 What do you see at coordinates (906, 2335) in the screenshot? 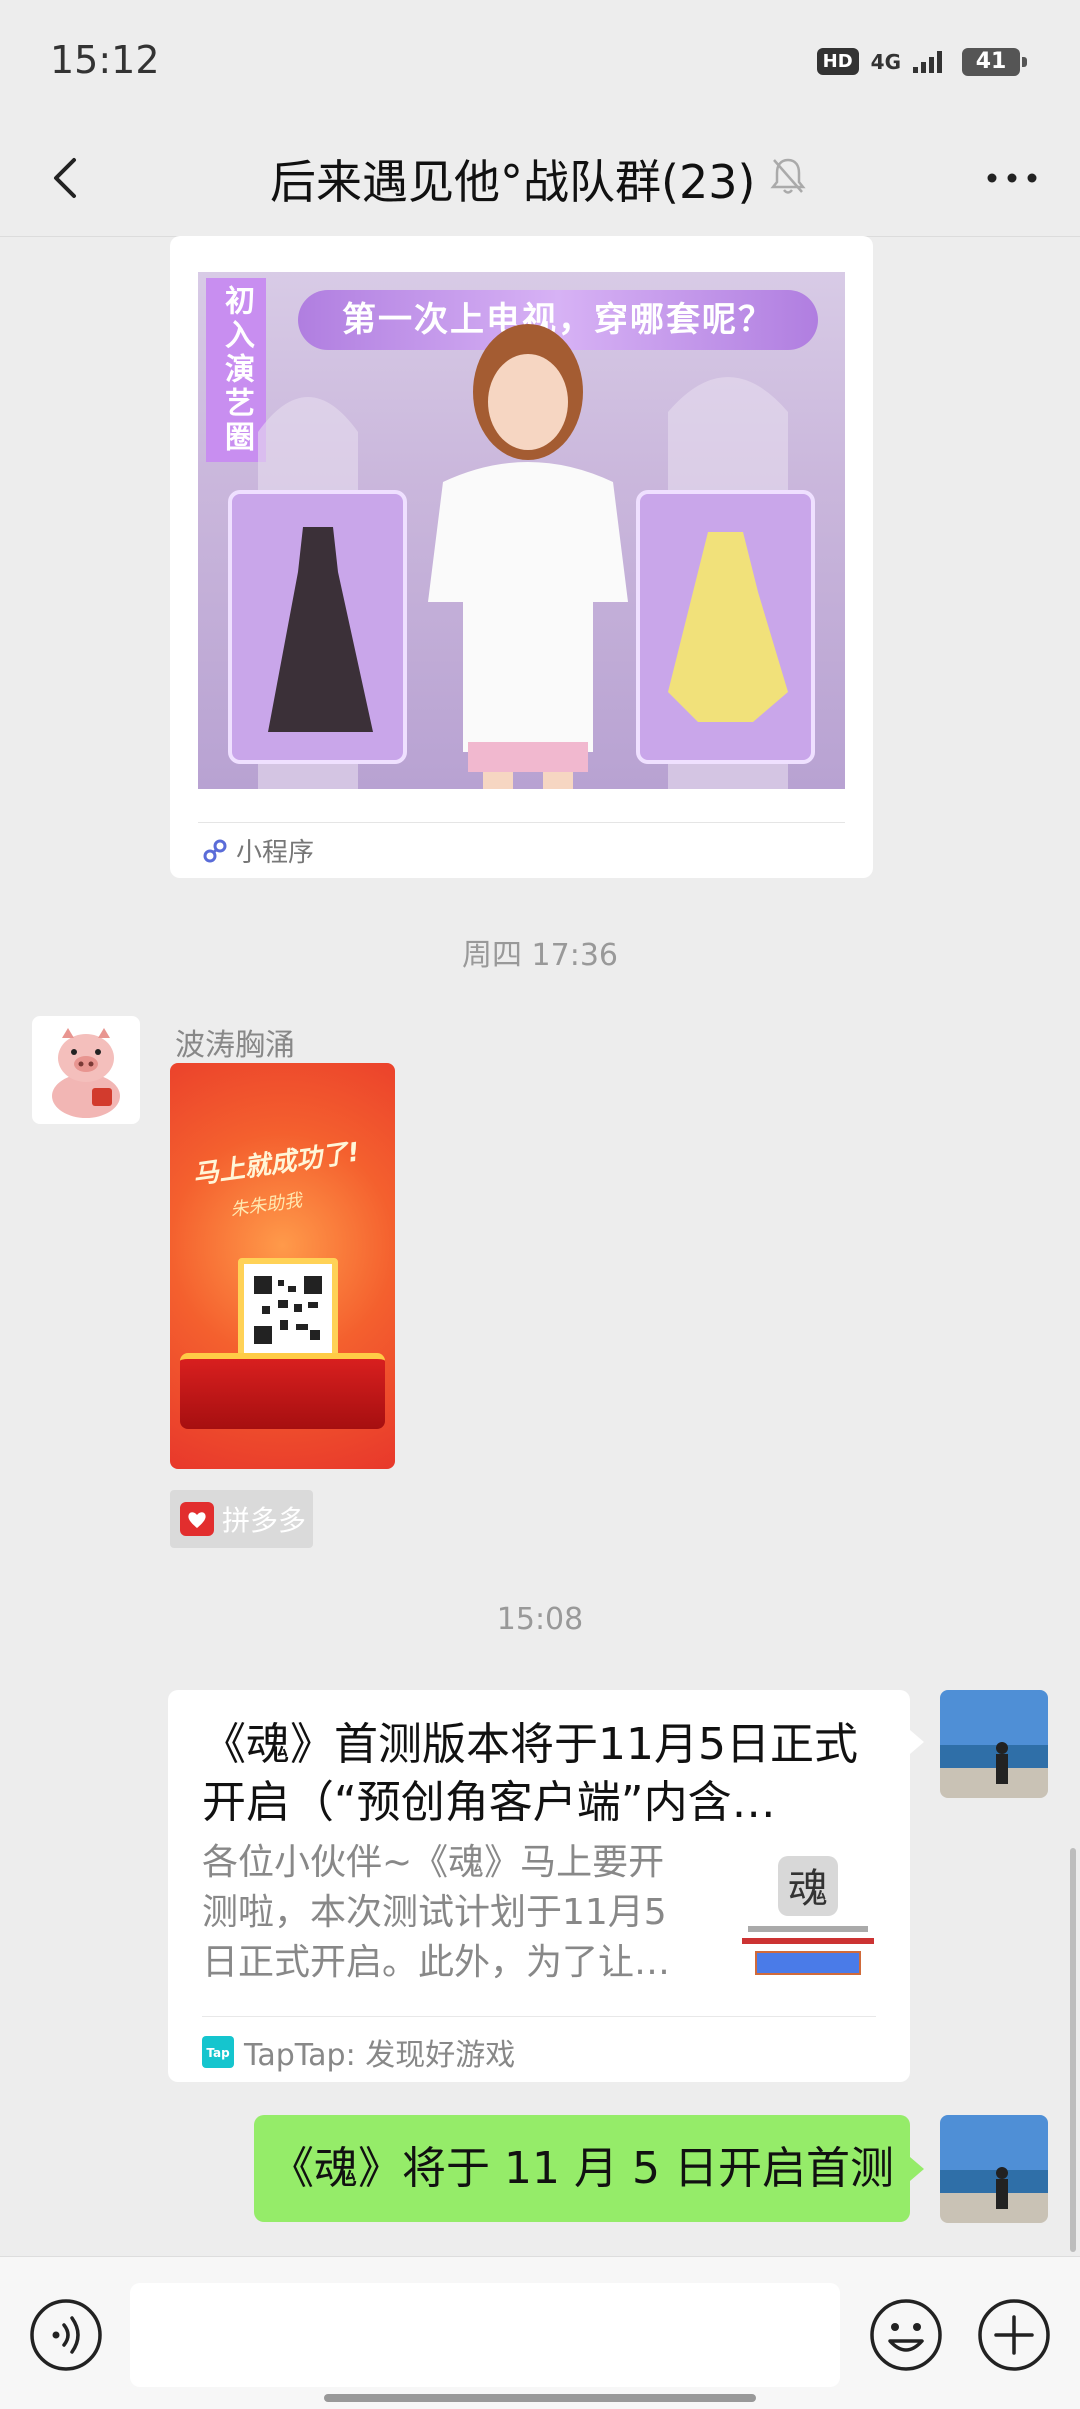
I see `emoji-icon` at bounding box center [906, 2335].